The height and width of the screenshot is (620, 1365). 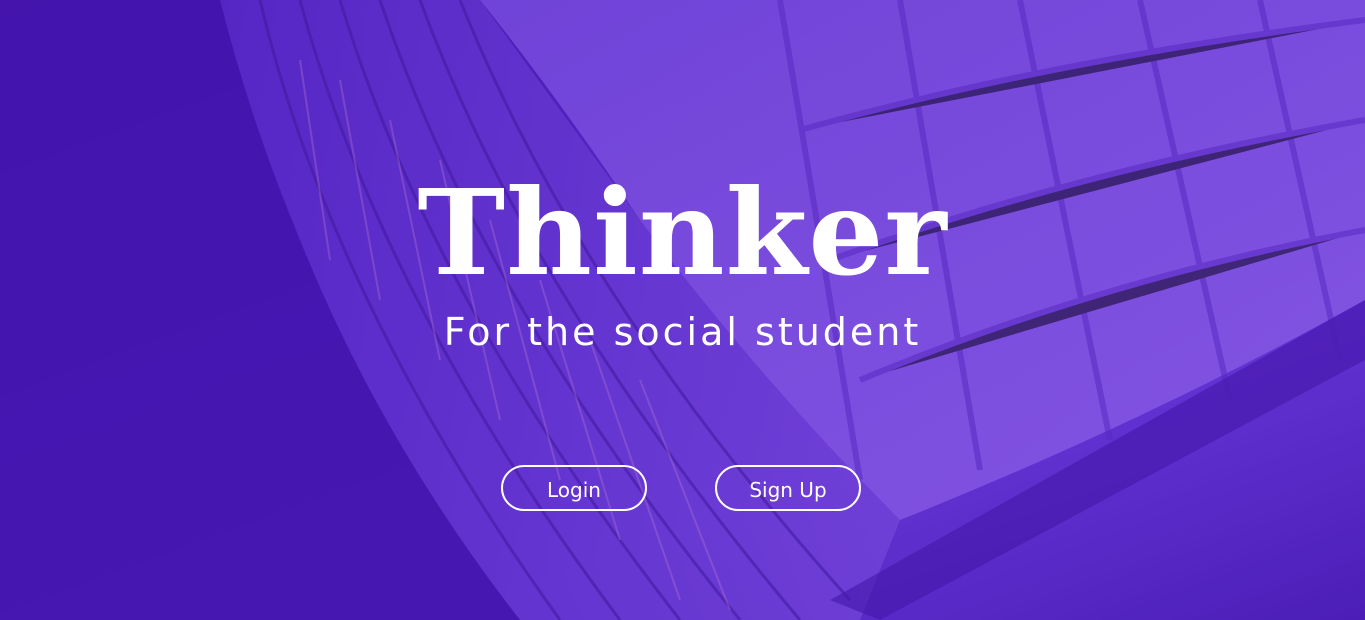 I want to click on app-tagline: For the social student, so click(x=682, y=332).